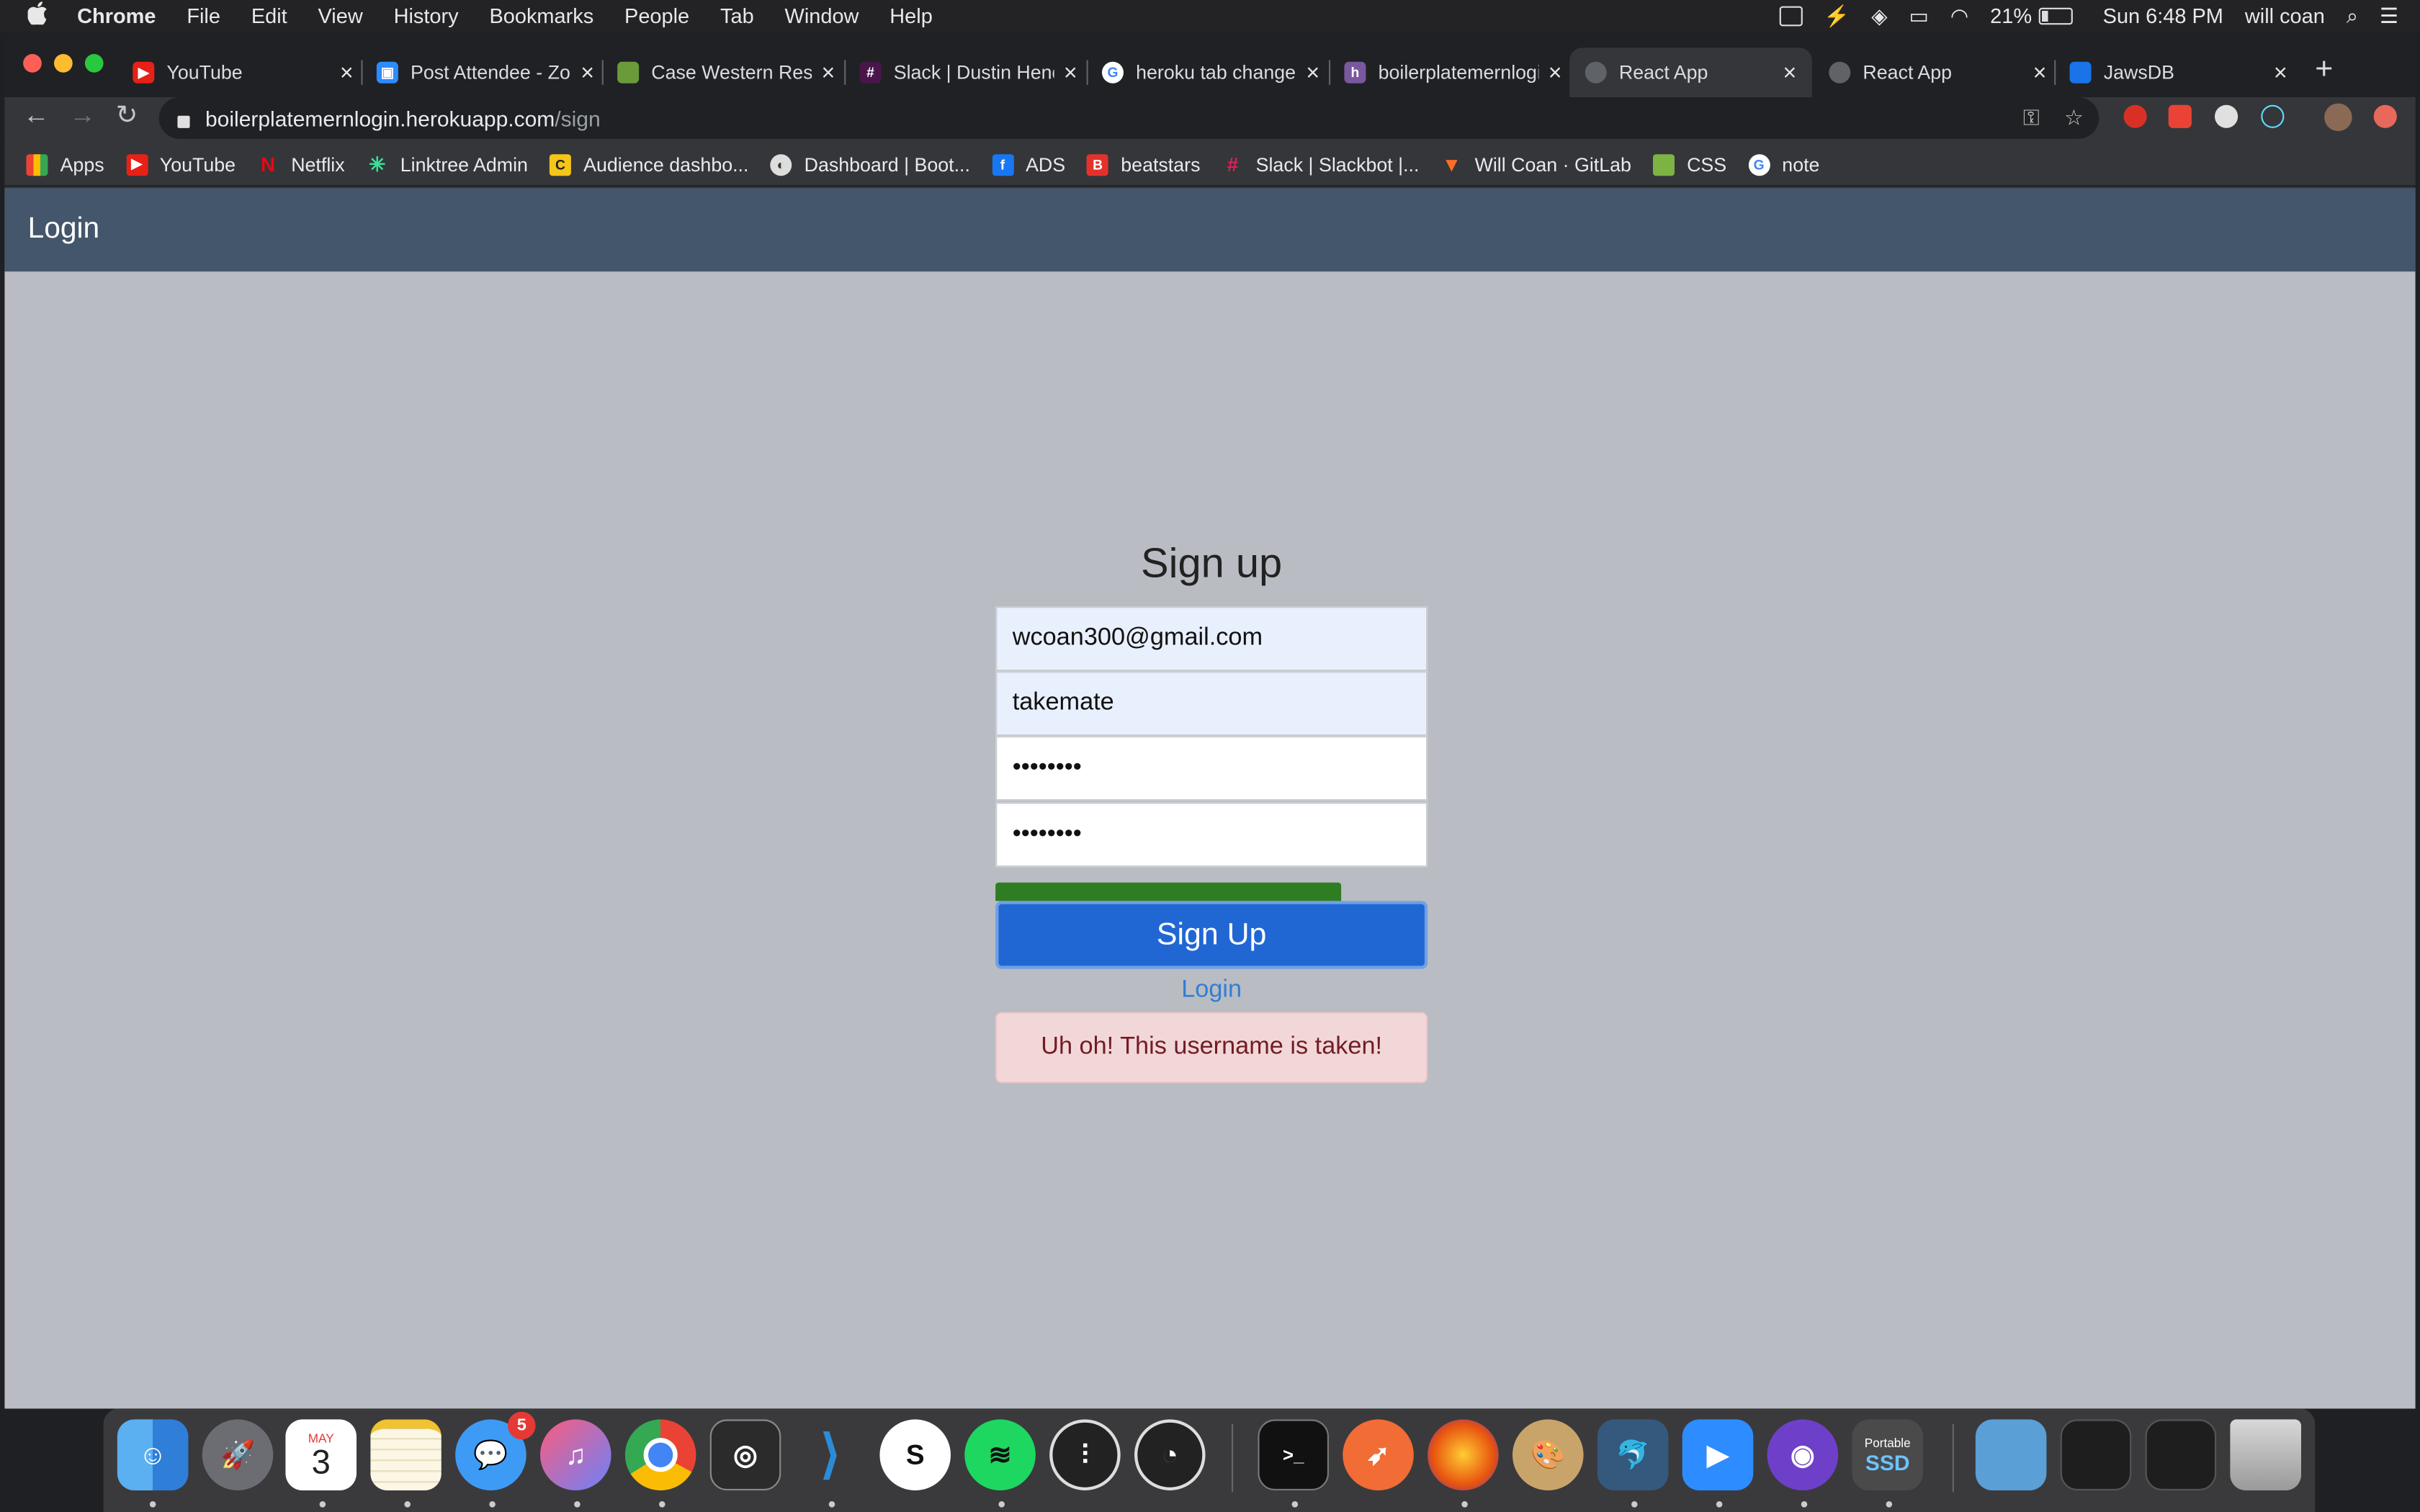 The image size is (2420, 1512). What do you see at coordinates (1378, 1454) in the screenshot?
I see `postman-icon: ➶` at bounding box center [1378, 1454].